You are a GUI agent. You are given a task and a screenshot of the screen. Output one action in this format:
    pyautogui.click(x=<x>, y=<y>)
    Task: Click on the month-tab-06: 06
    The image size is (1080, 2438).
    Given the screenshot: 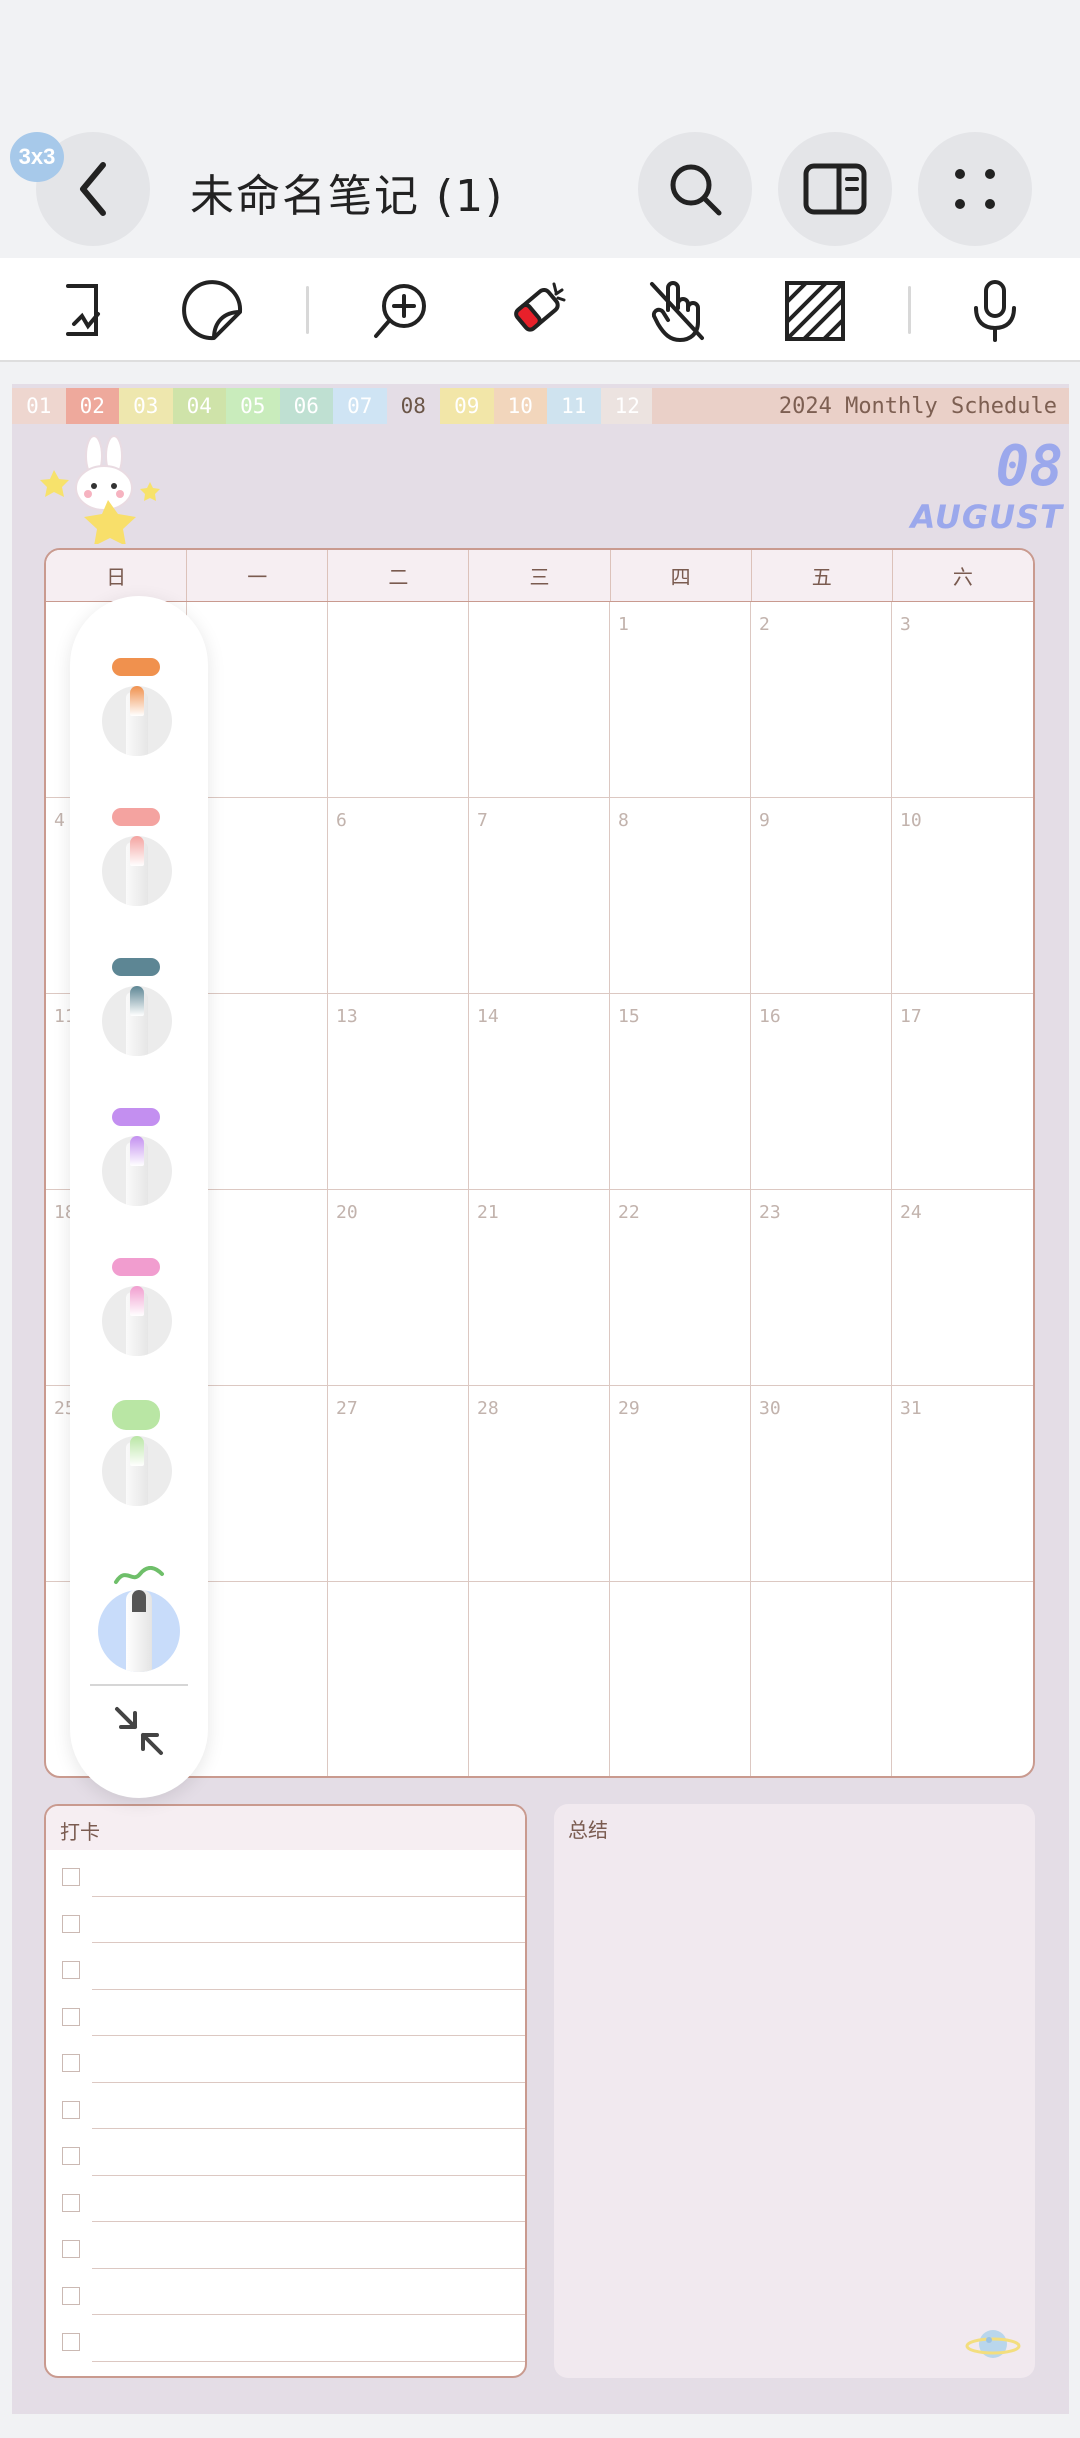 What is the action you would take?
    pyautogui.click(x=306, y=406)
    